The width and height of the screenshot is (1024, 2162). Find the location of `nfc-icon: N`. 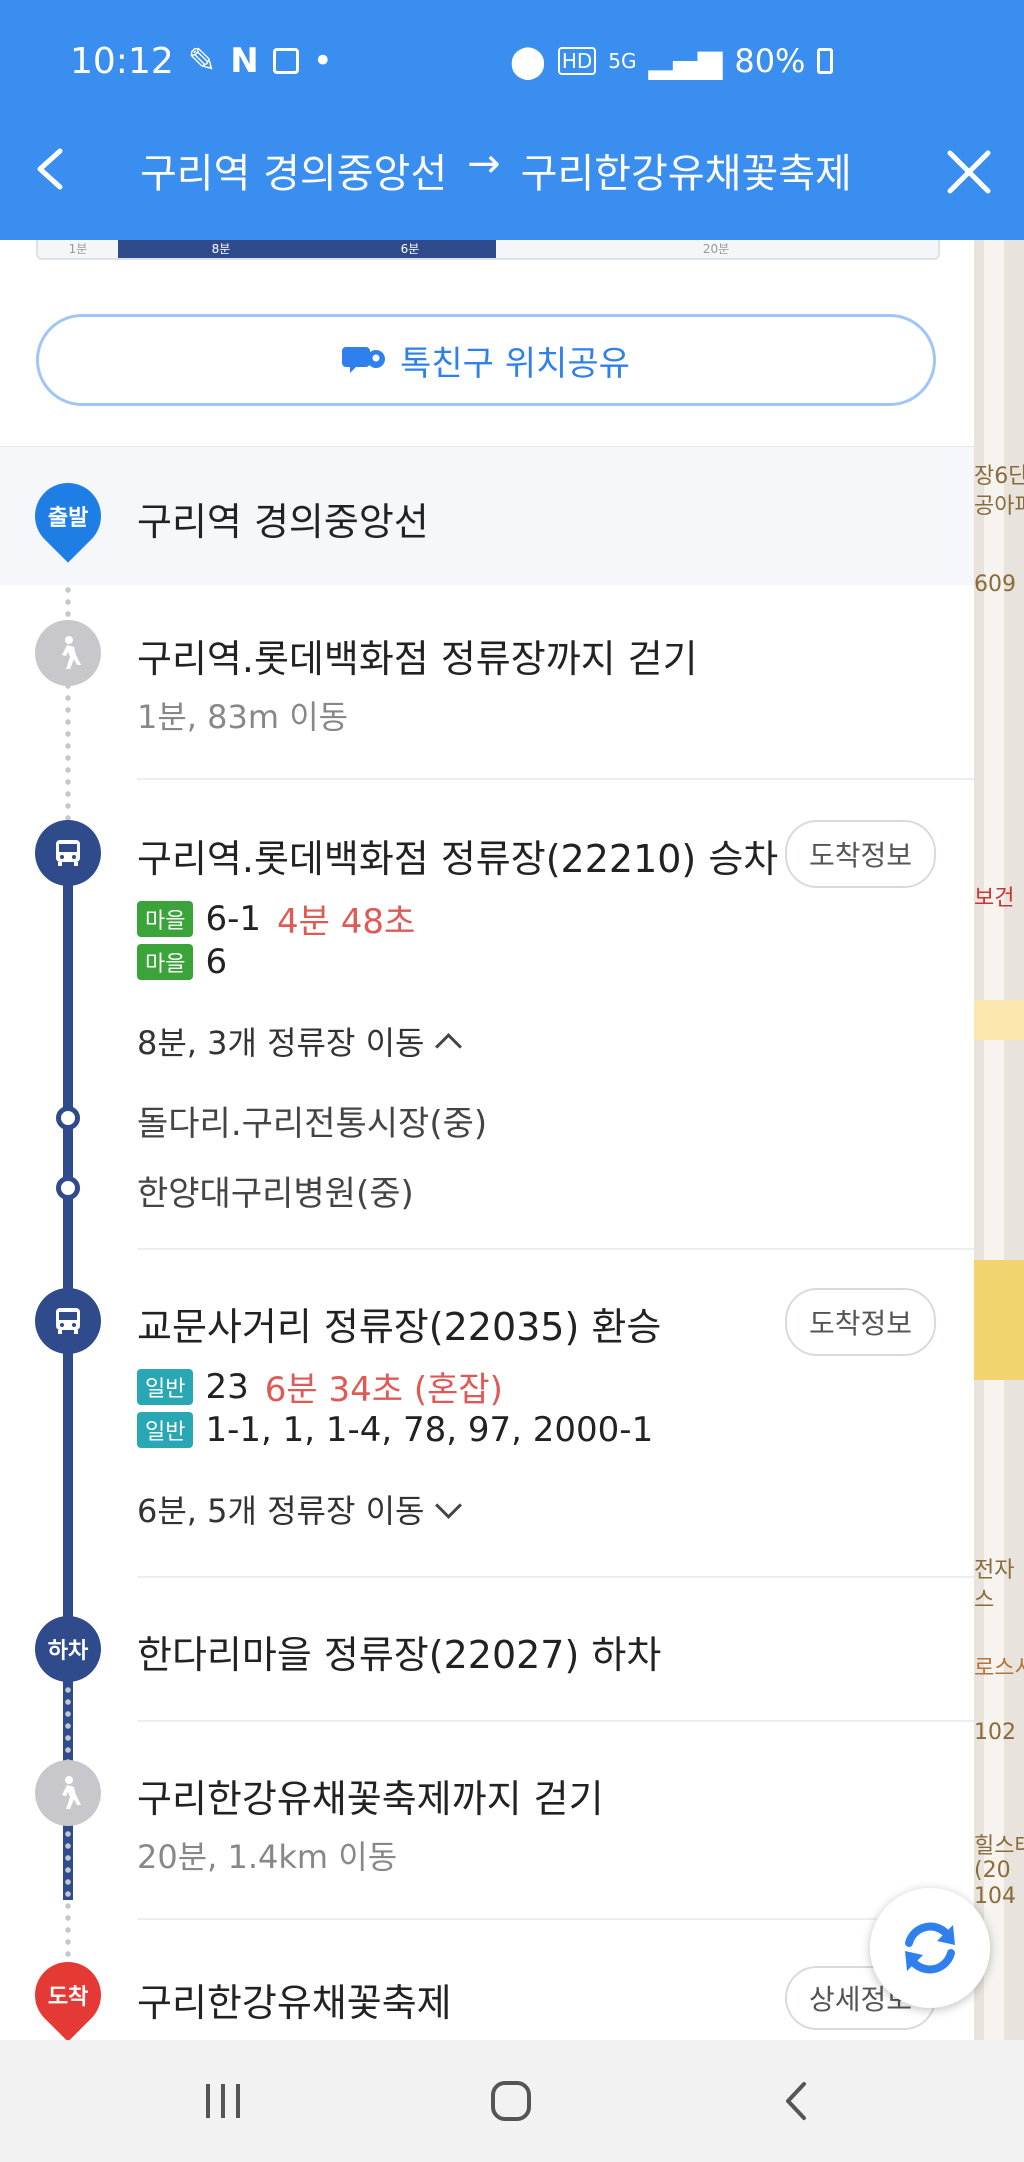

nfc-icon: N is located at coordinates (244, 61).